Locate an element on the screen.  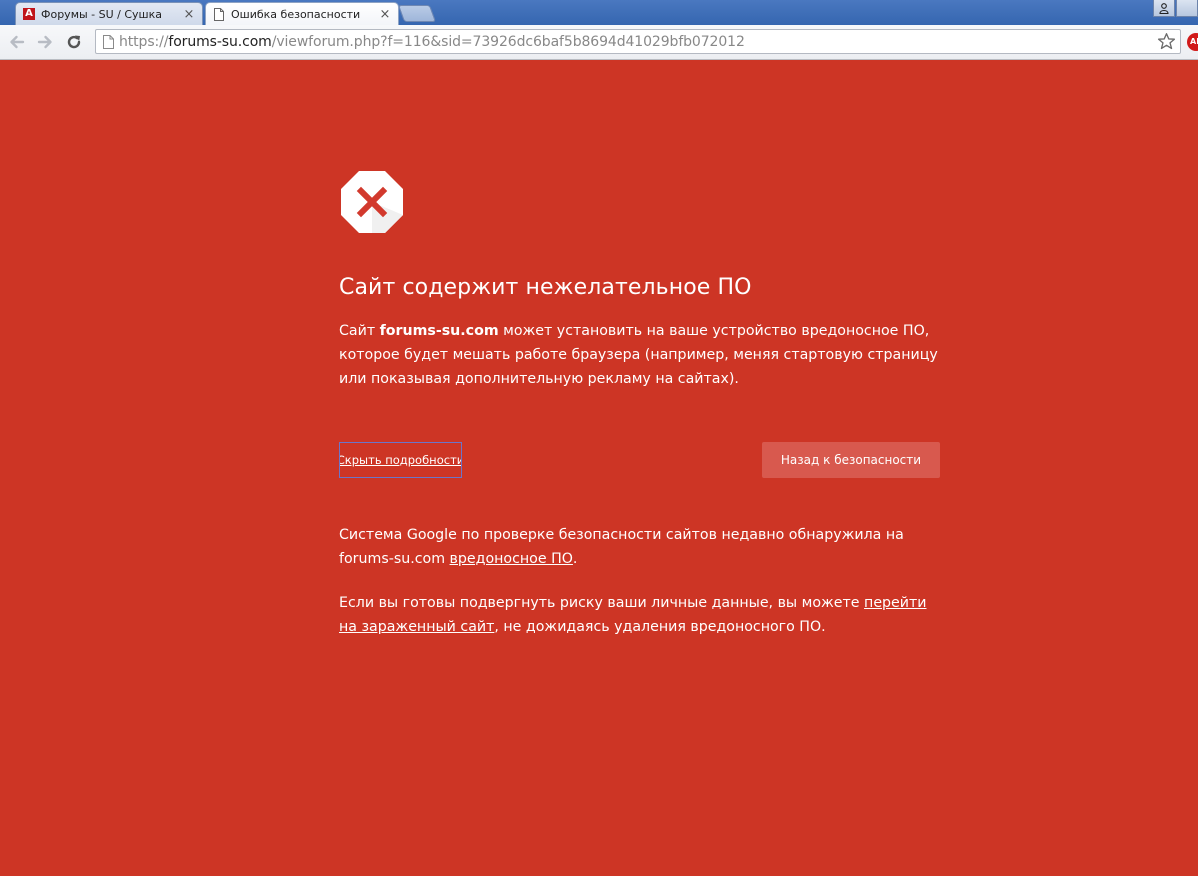
reload-button is located at coordinates (74, 42).